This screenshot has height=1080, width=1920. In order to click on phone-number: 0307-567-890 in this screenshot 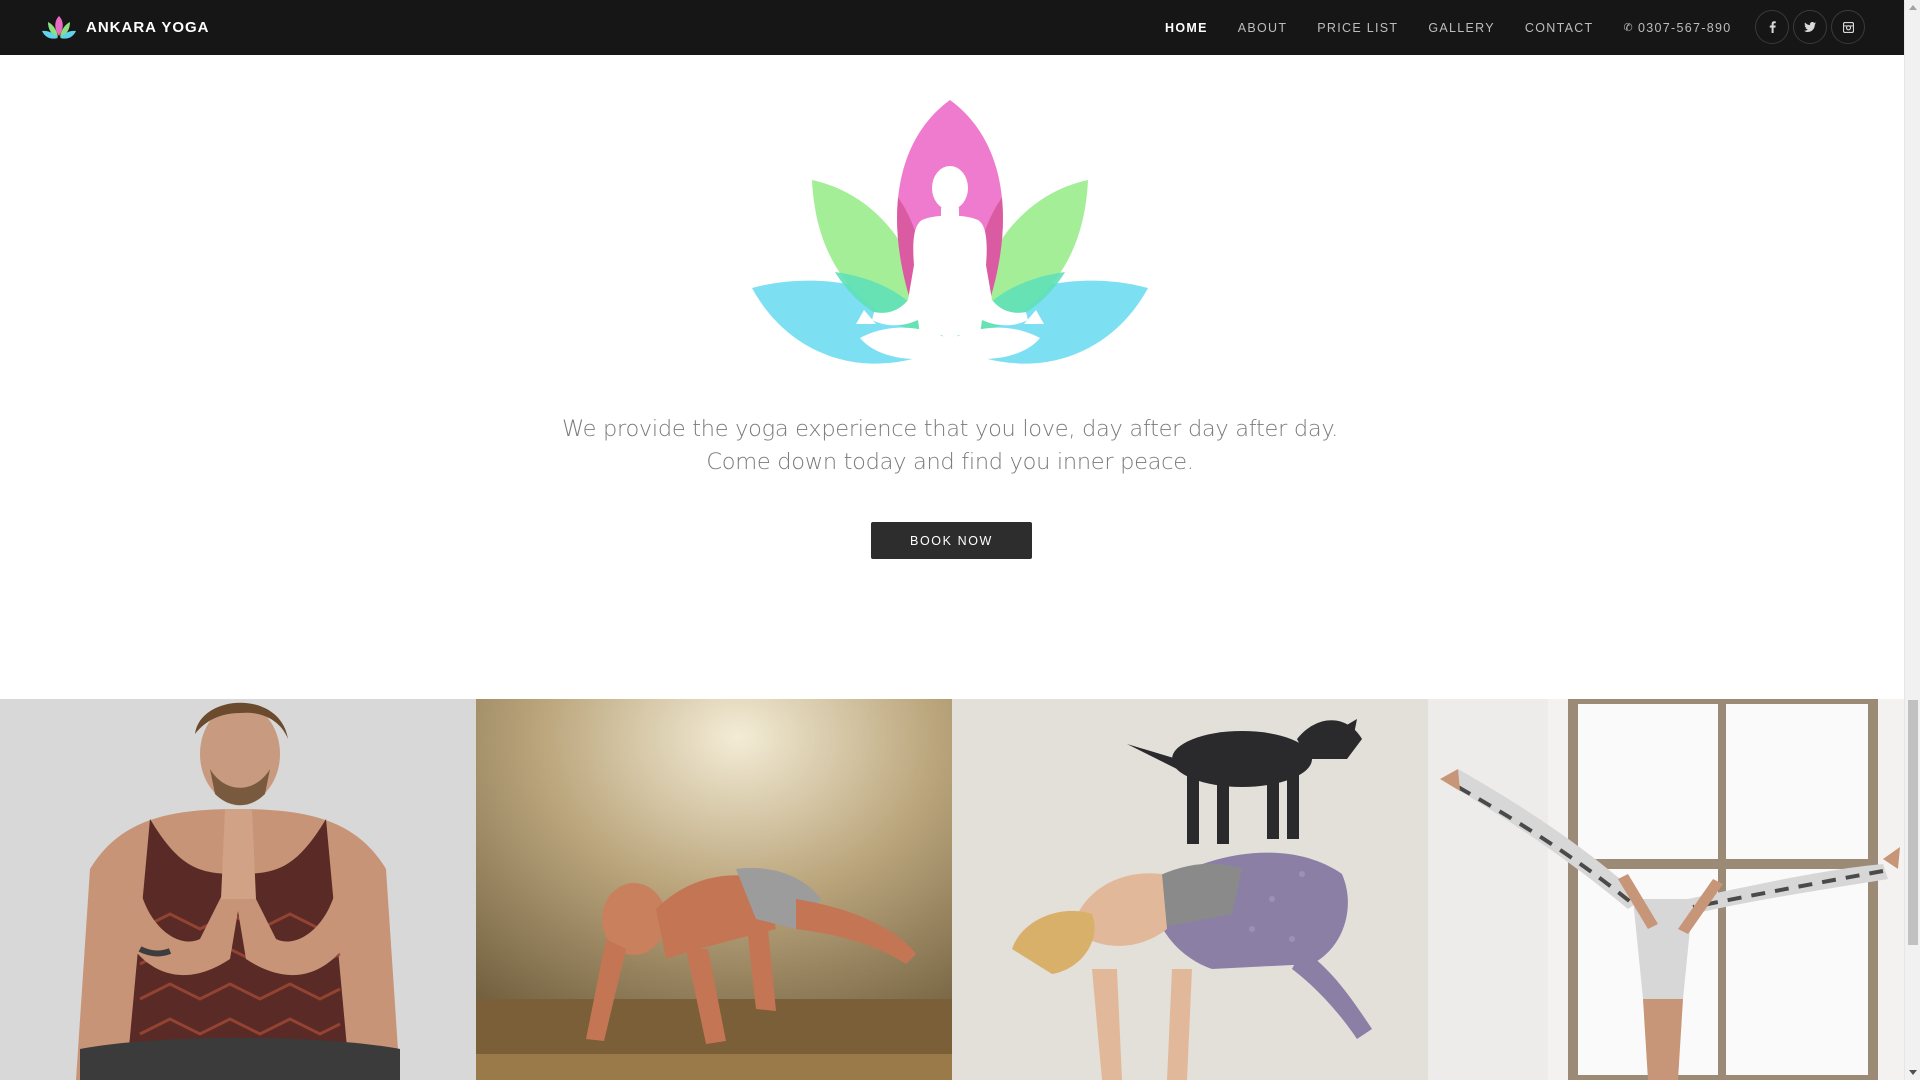, I will do `click(1685, 27)`.